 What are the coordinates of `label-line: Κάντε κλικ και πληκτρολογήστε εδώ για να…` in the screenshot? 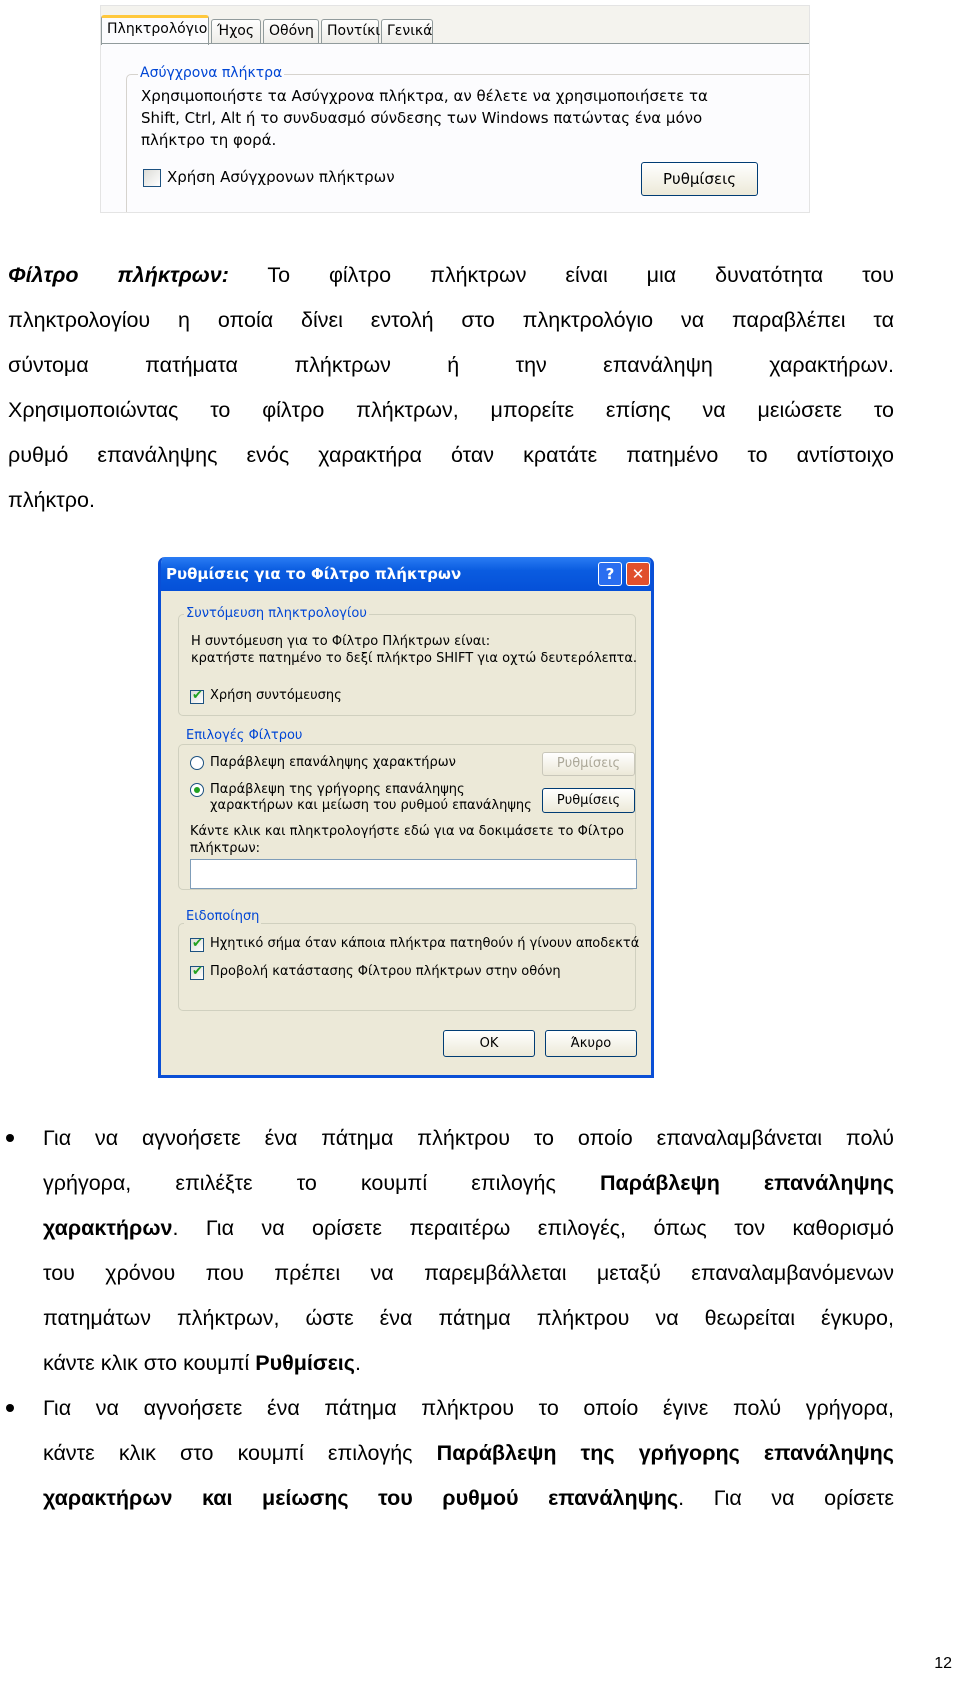 It's located at (407, 831).